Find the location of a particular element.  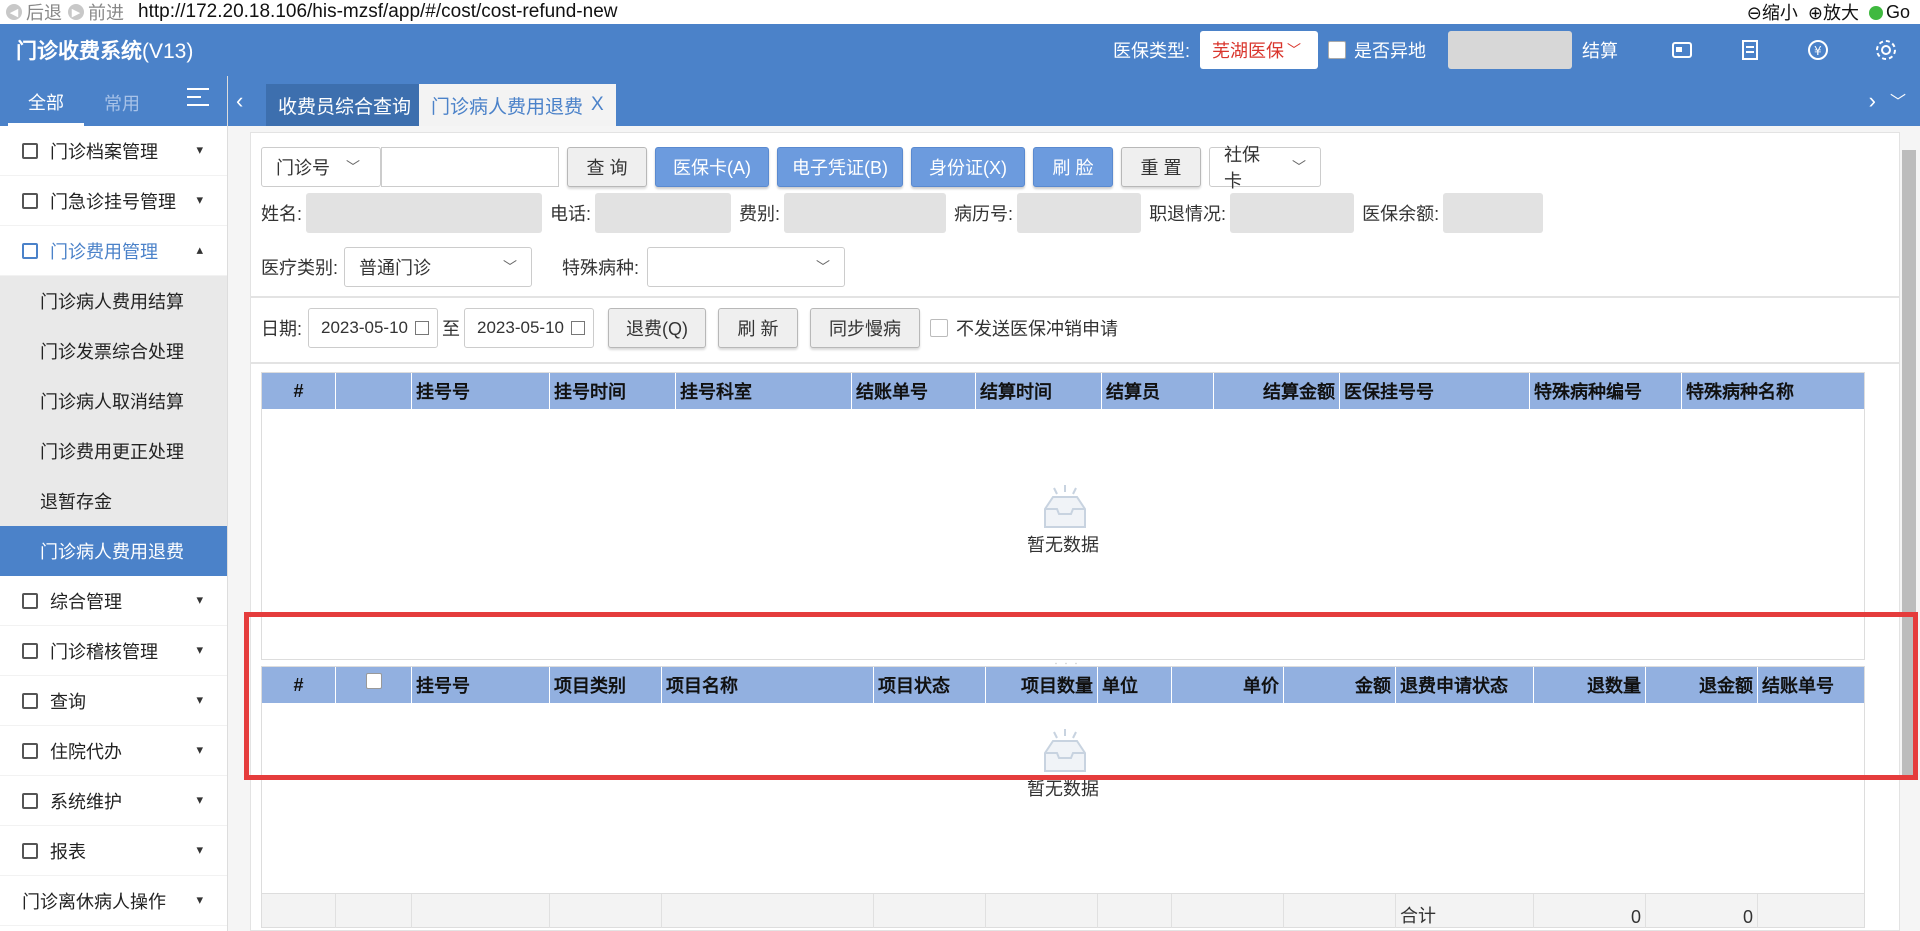

column-header: 挂号号 is located at coordinates (481, 391).